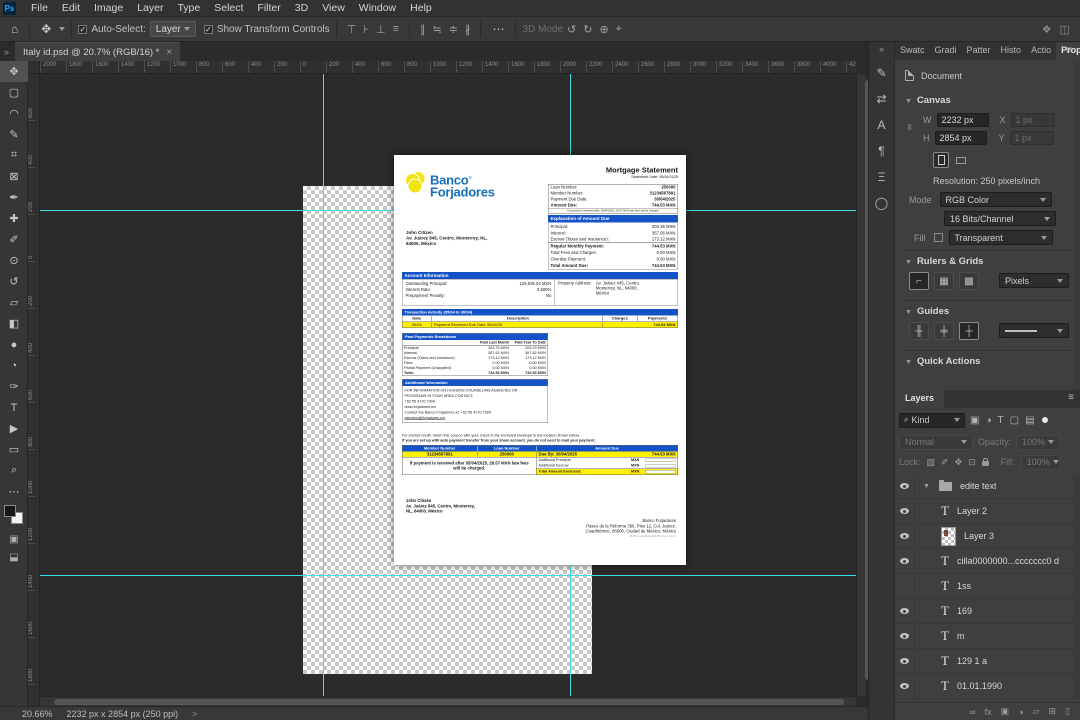 Image resolution: width=1080 pixels, height=720 pixels. Describe the element at coordinates (938, 237) in the screenshot. I see `fill-checkbox` at that location.